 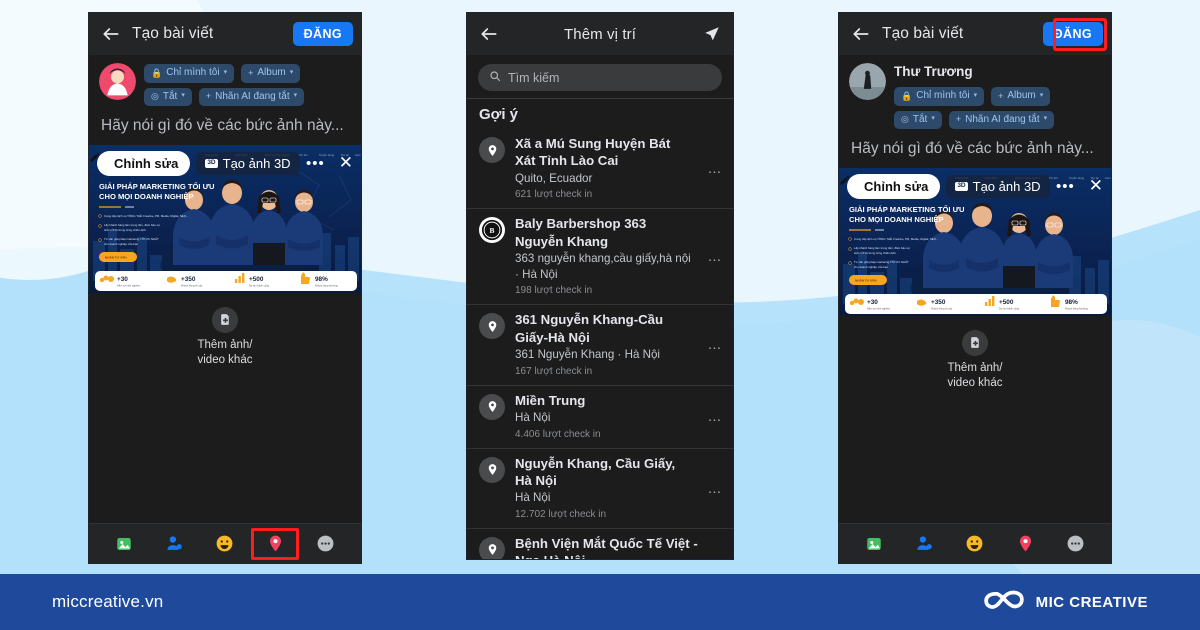 What do you see at coordinates (896, 219) in the screenshot?
I see `svg-text: CHO MỌI DOANH NGHIỆP` at bounding box center [896, 219].